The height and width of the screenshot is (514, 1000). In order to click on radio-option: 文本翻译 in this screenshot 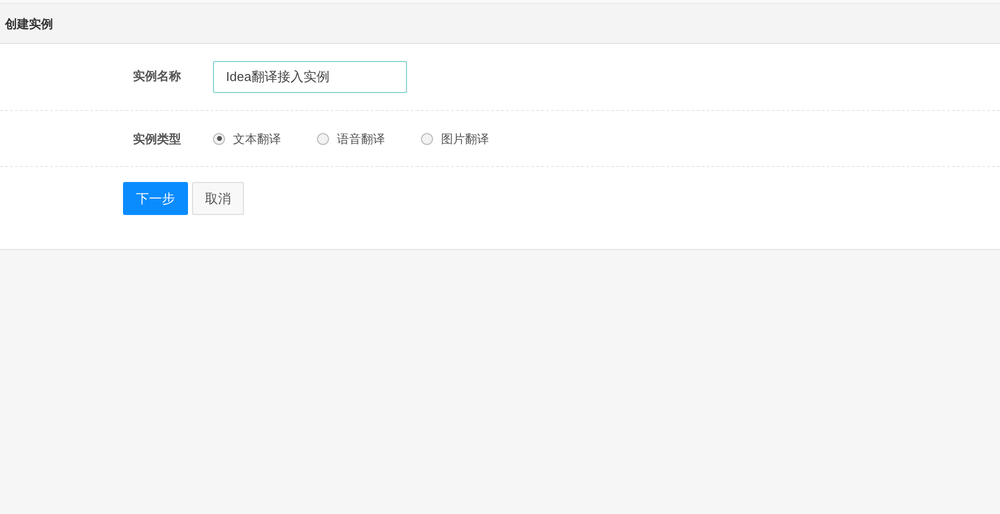, I will do `click(247, 139)`.